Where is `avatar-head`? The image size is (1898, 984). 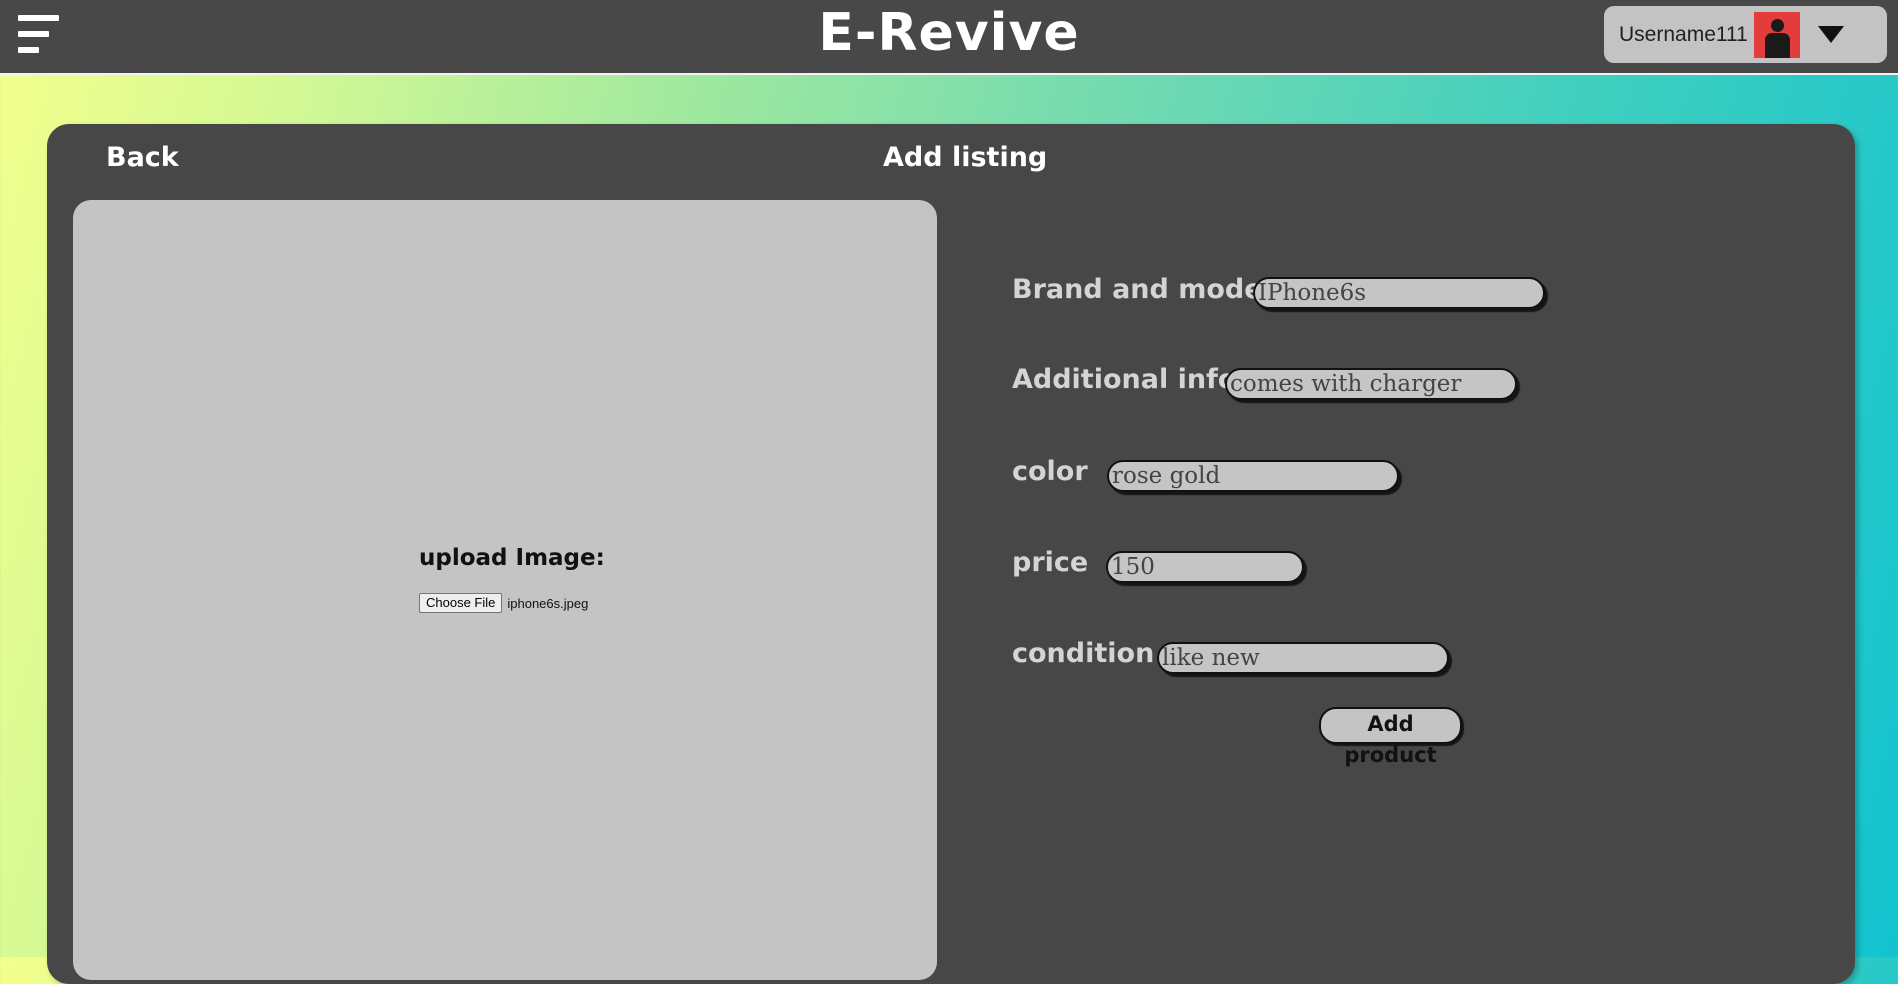 avatar-head is located at coordinates (1777, 25).